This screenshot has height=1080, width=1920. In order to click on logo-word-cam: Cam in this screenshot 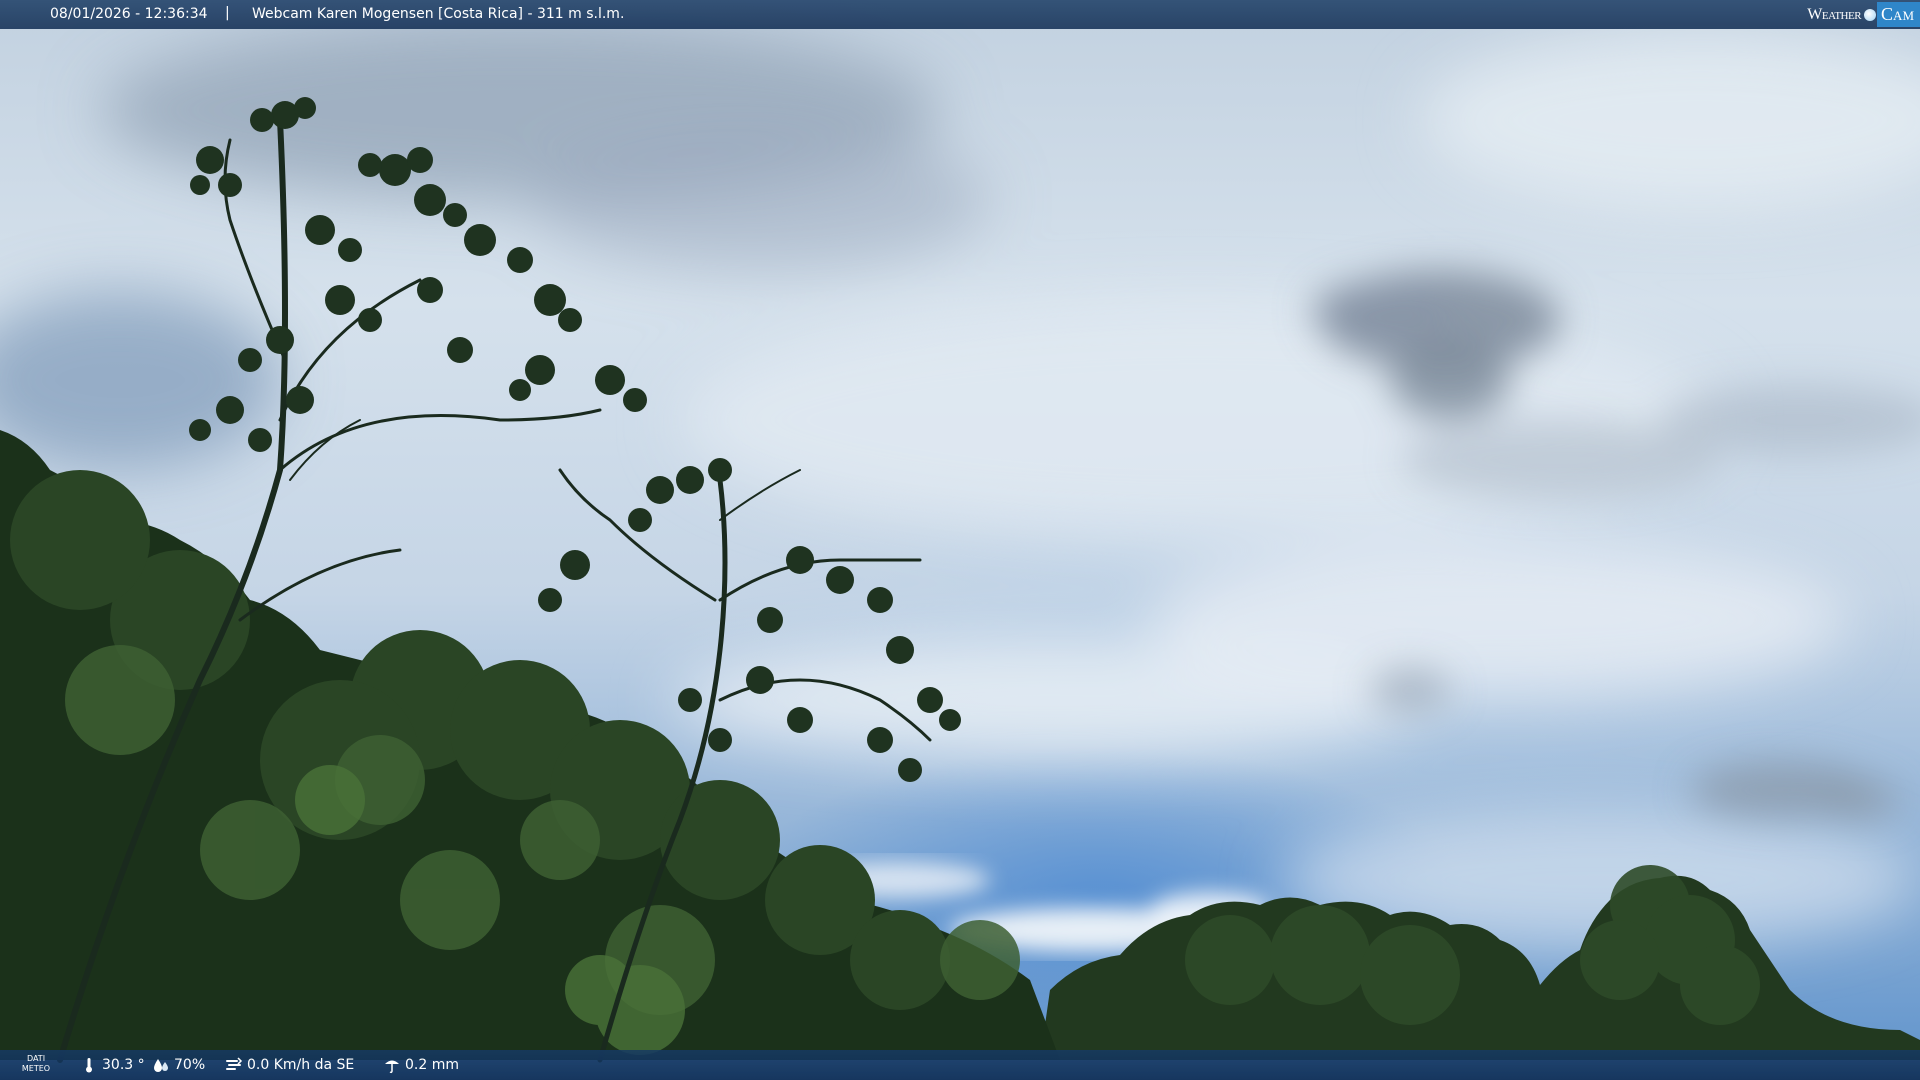, I will do `click(1898, 14)`.